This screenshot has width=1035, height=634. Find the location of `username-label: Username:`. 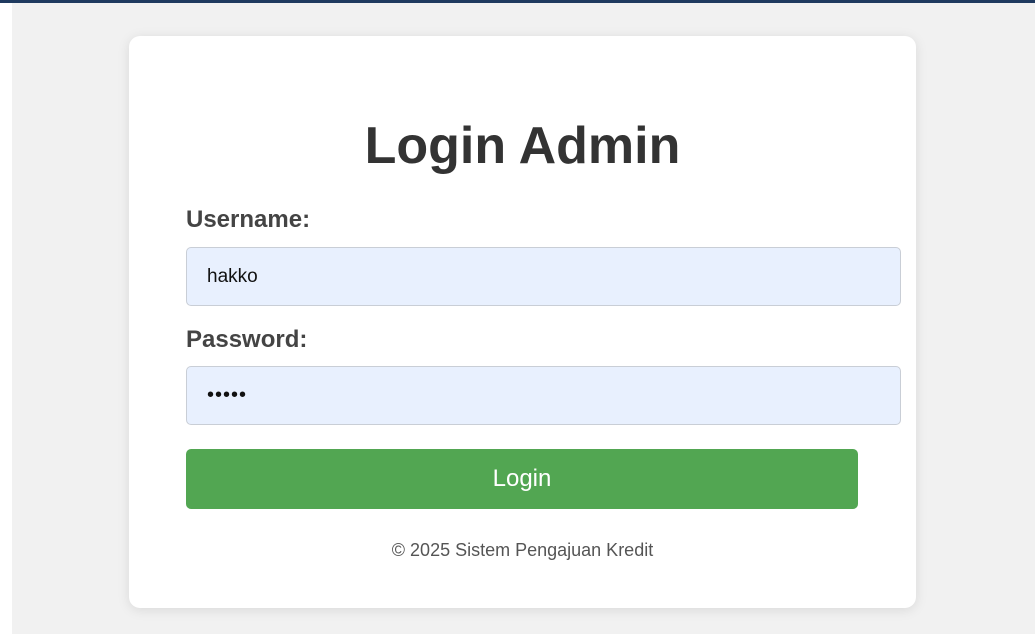

username-label: Username: is located at coordinates (248, 219).